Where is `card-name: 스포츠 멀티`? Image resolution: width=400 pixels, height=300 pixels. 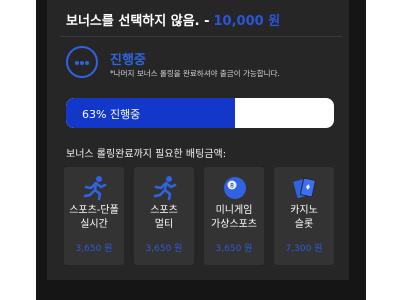
card-name: 스포츠 멀티 is located at coordinates (164, 217).